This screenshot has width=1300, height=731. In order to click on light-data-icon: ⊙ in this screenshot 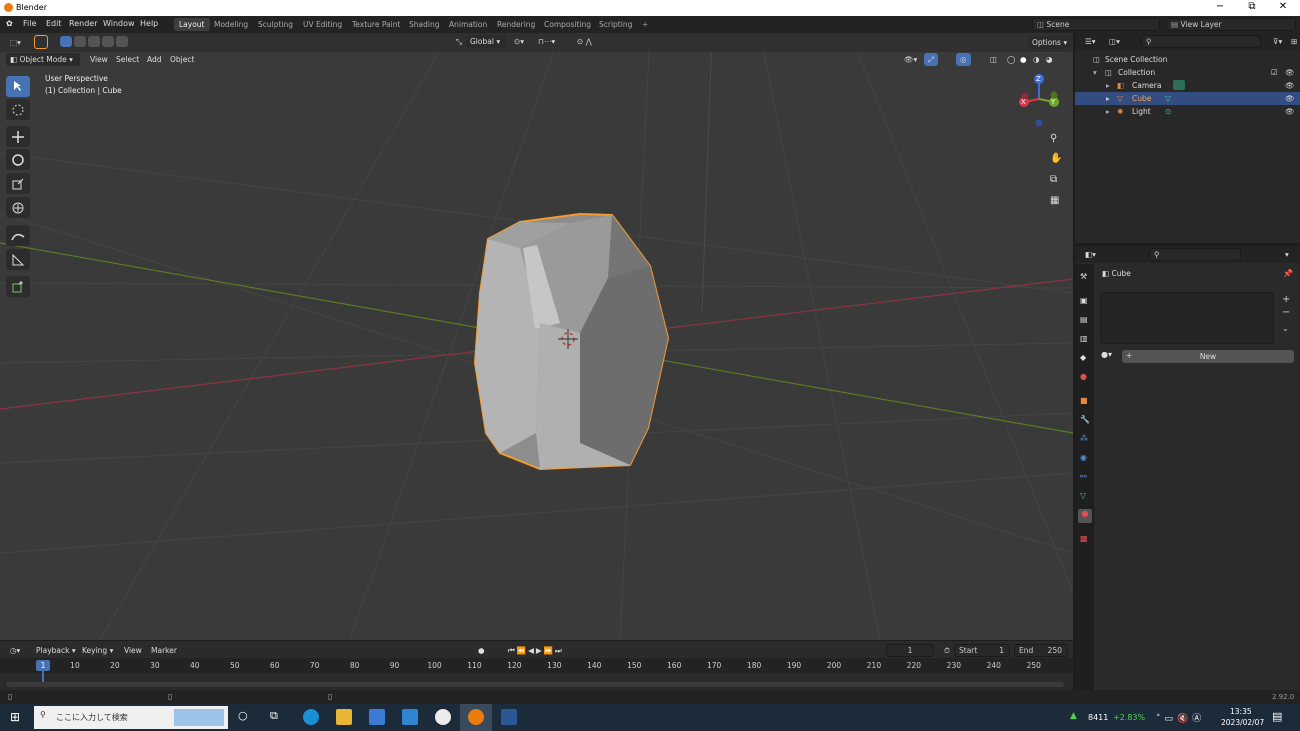, I will do `click(1168, 111)`.